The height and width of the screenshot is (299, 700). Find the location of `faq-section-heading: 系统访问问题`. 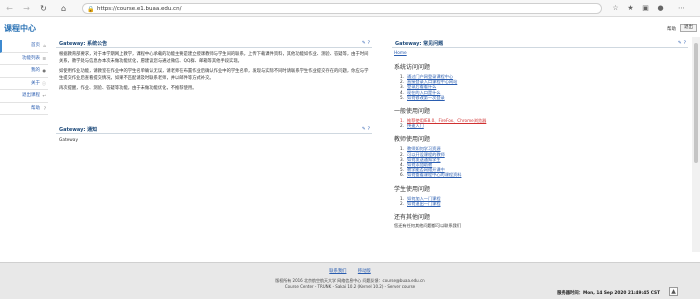

faq-section-heading: 系统访问问题 is located at coordinates (412, 67).